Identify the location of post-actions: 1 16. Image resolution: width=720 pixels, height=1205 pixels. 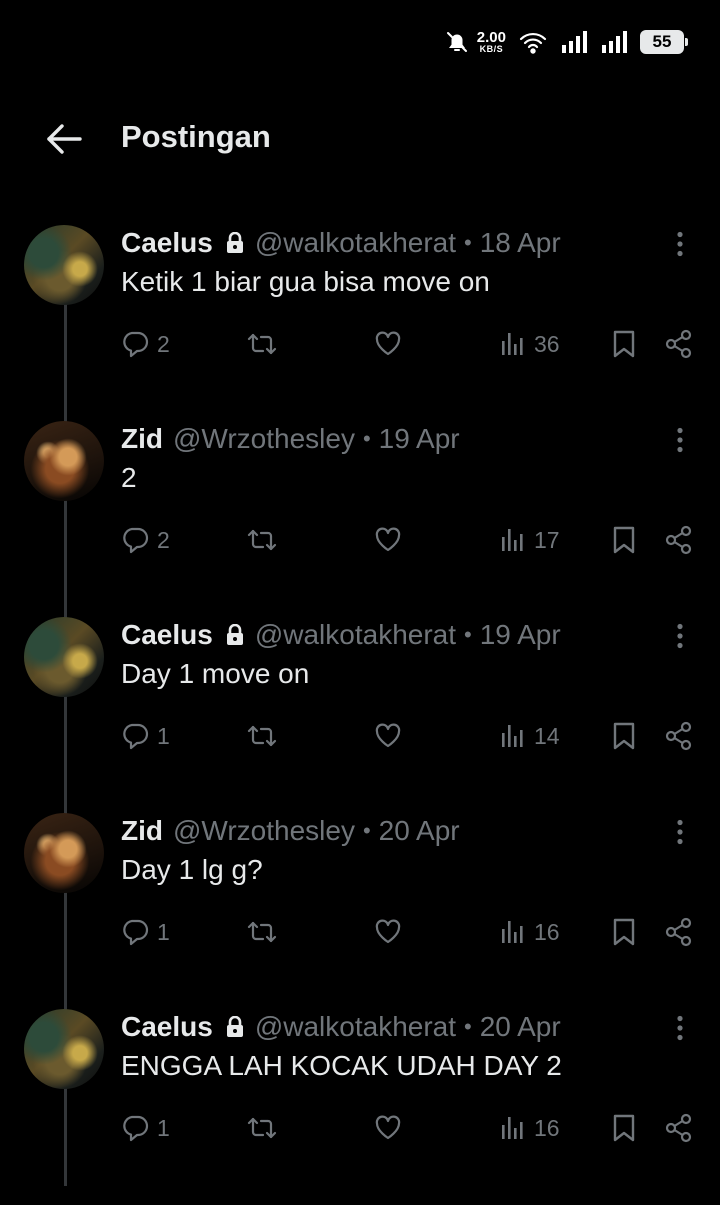
(360, 1128).